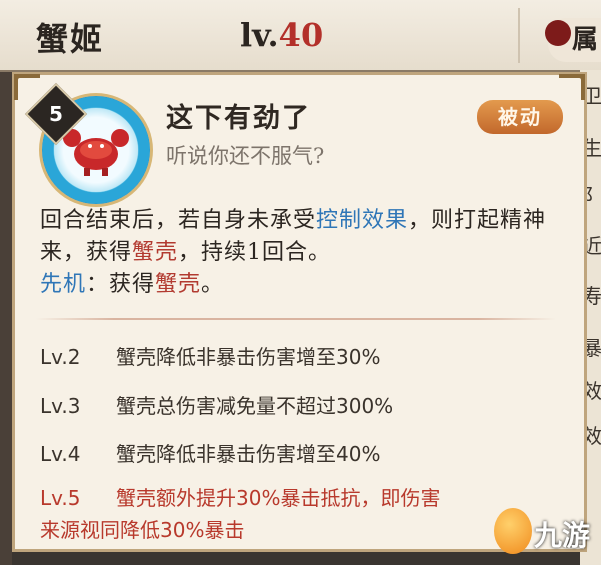  Describe the element at coordinates (63, 284) in the screenshot. I see `initiative-link: 先机` at that location.